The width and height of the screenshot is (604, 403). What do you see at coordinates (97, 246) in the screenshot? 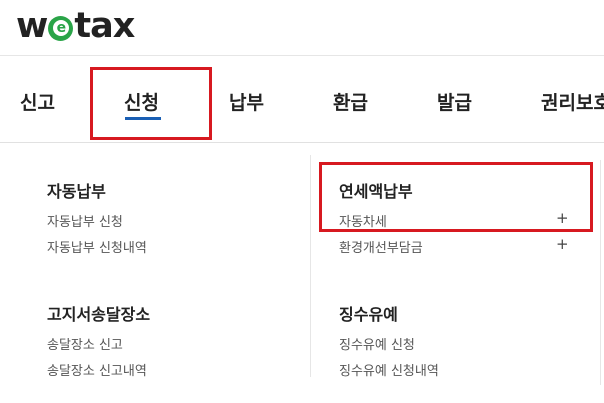
I see `link-auto-payment-history: 자동납부 신청내역` at bounding box center [97, 246].